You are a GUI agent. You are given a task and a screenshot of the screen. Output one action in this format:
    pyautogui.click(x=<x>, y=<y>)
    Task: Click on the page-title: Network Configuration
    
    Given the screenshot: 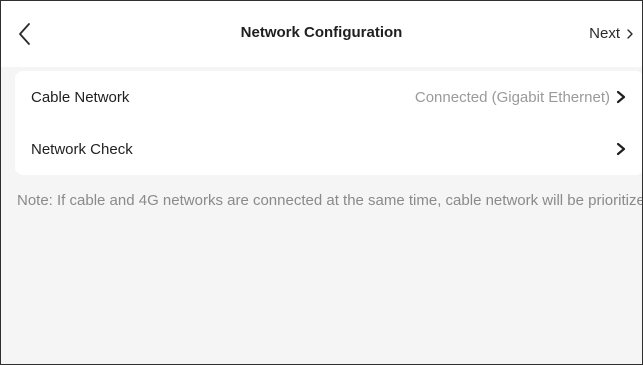 What is the action you would take?
    pyautogui.click(x=321, y=32)
    